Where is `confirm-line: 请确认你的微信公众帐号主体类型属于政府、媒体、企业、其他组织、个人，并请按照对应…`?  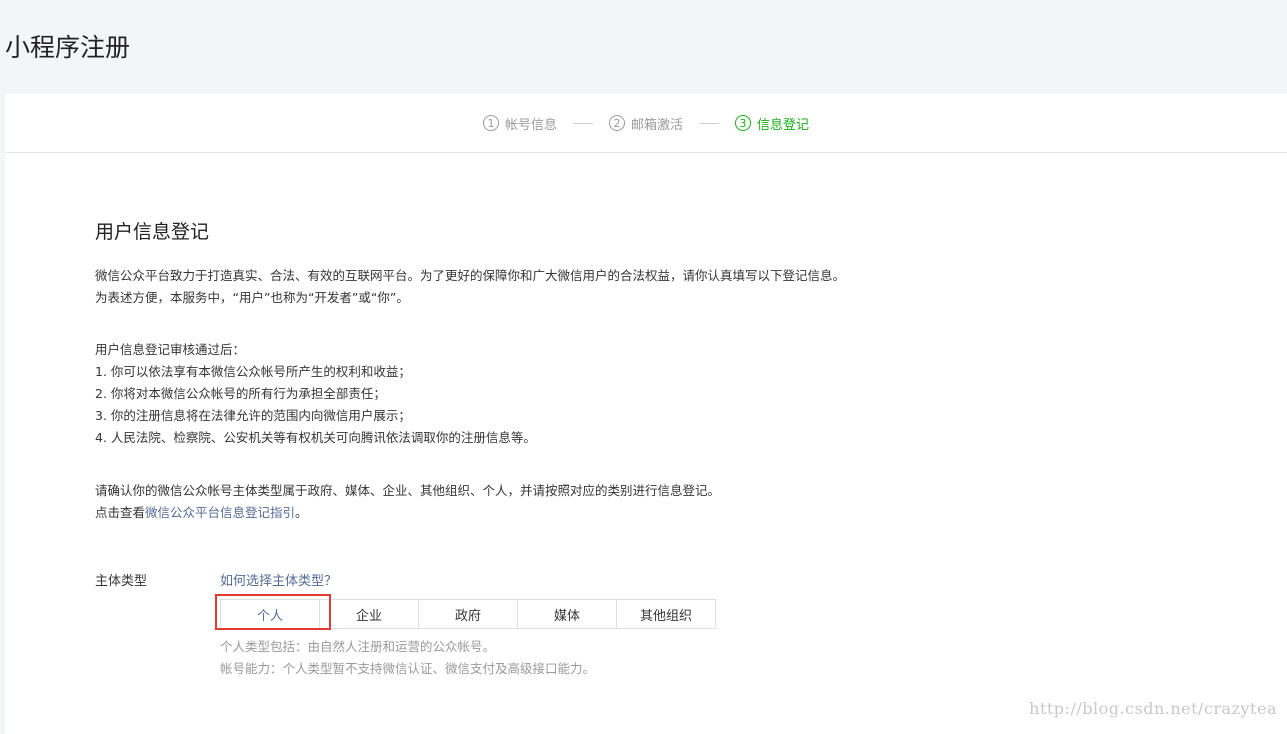
confirm-line: 请确认你的微信公众帐号主体类型属于政府、媒体、企业、其他组织、个人，并请按照对应… is located at coordinates (408, 490).